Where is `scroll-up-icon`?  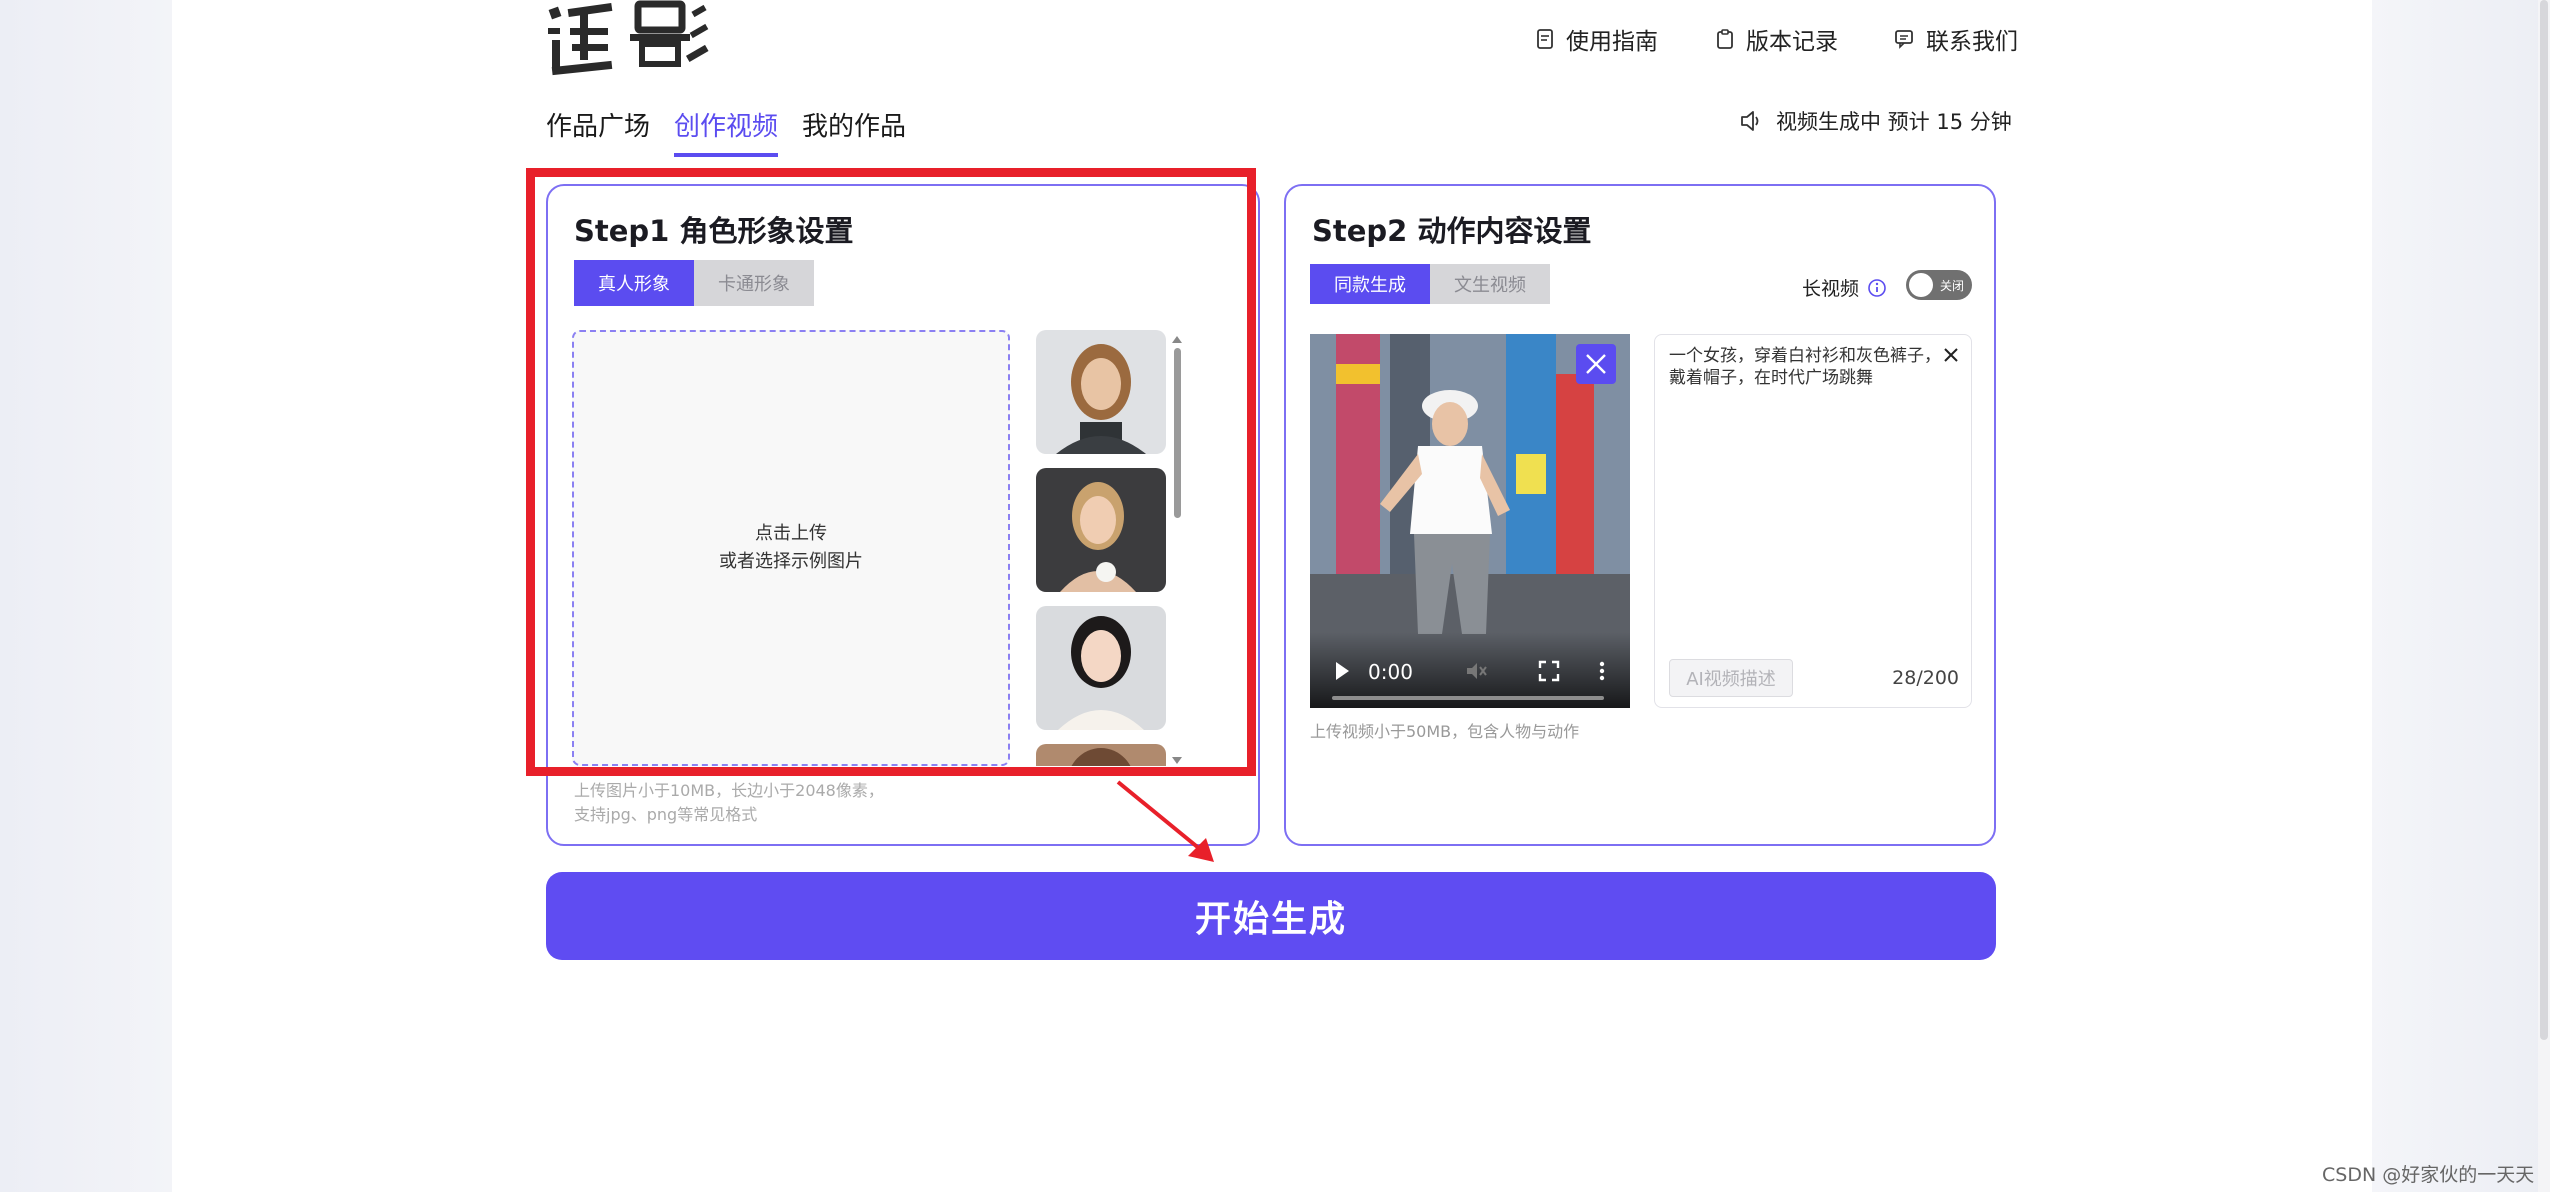
scroll-up-icon is located at coordinates (1177, 339).